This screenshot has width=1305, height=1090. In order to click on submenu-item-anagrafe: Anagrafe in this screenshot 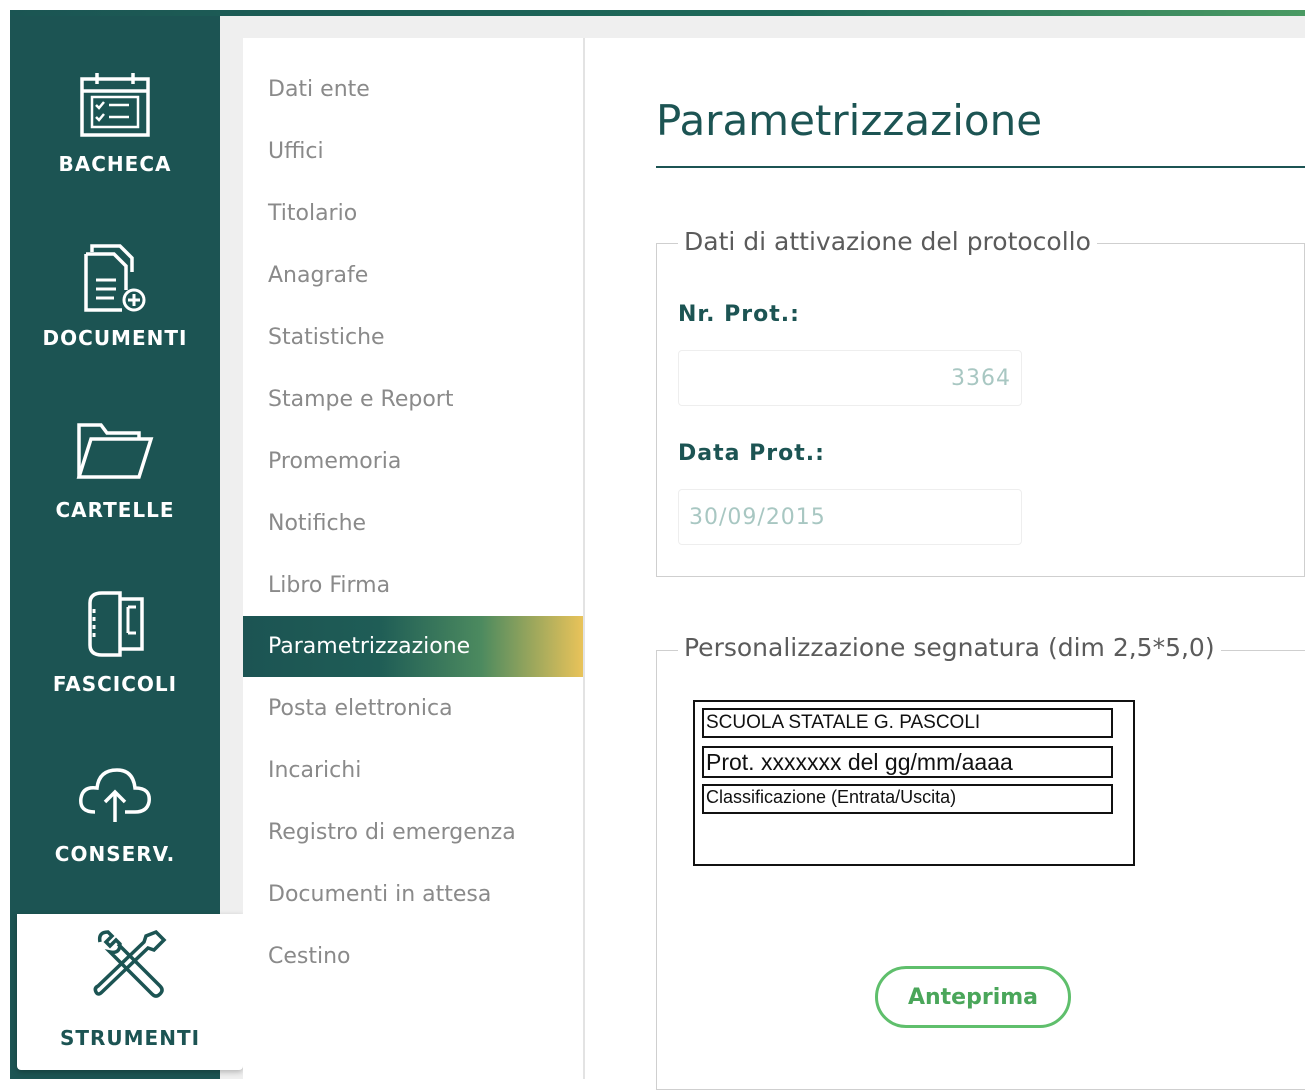, I will do `click(413, 275)`.